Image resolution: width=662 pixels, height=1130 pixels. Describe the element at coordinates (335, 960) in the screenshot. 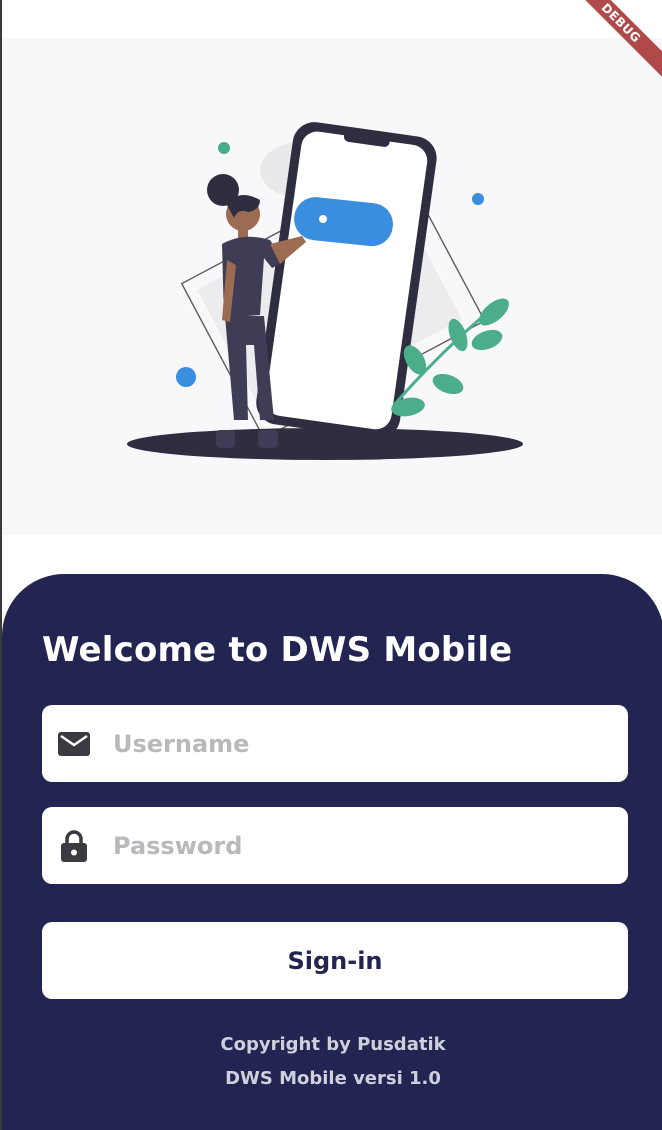

I see `signin-button: Sign-in` at that location.